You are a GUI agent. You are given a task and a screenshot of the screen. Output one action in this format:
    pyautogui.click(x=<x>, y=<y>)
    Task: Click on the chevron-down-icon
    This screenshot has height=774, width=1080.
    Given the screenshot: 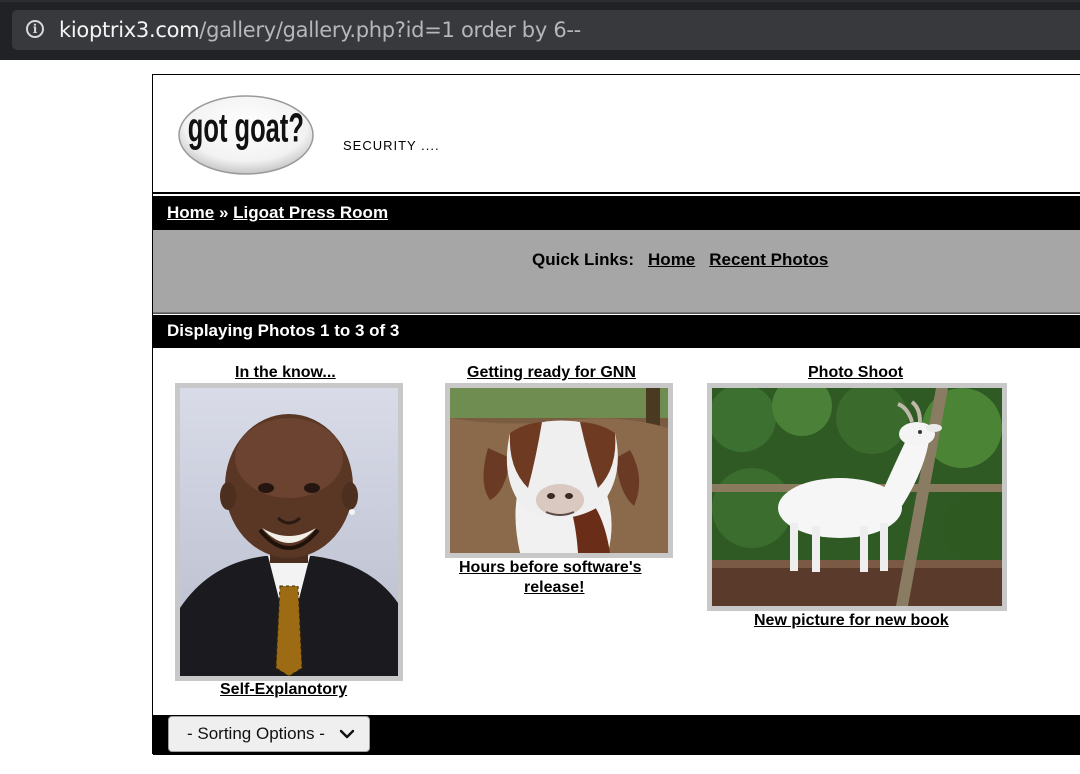 What is the action you would take?
    pyautogui.click(x=347, y=734)
    